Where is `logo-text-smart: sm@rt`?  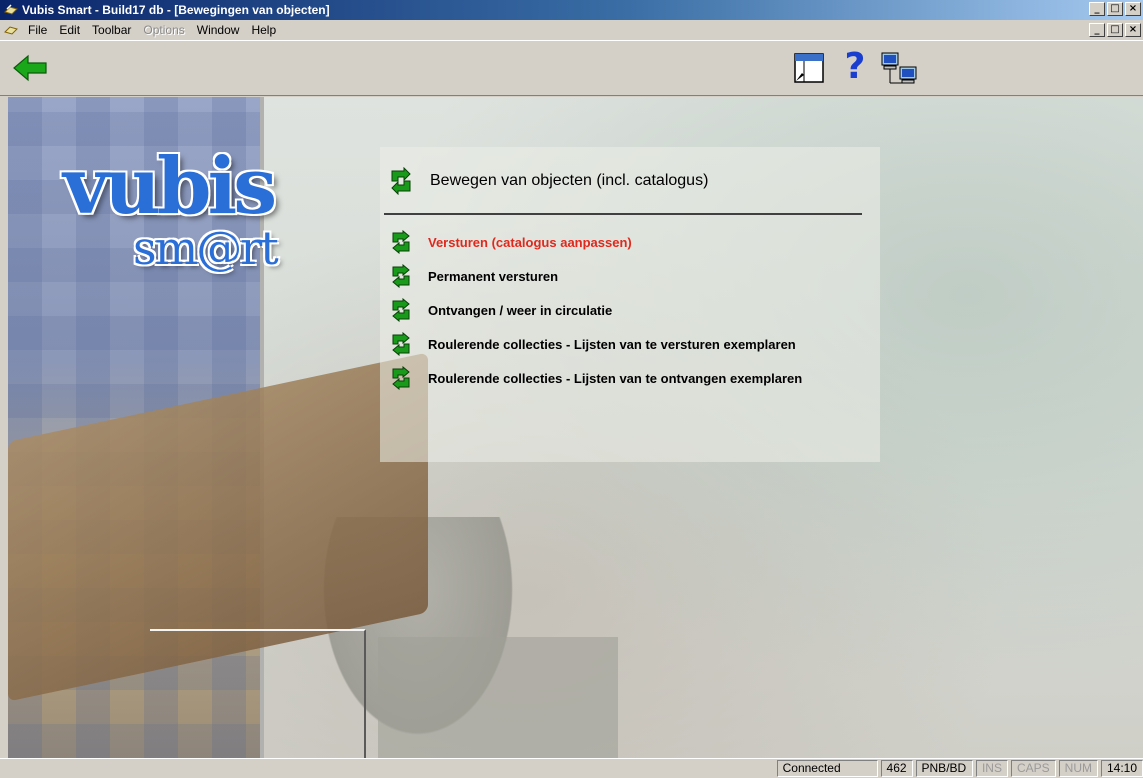
logo-text-smart: sm@rt is located at coordinates (206, 248).